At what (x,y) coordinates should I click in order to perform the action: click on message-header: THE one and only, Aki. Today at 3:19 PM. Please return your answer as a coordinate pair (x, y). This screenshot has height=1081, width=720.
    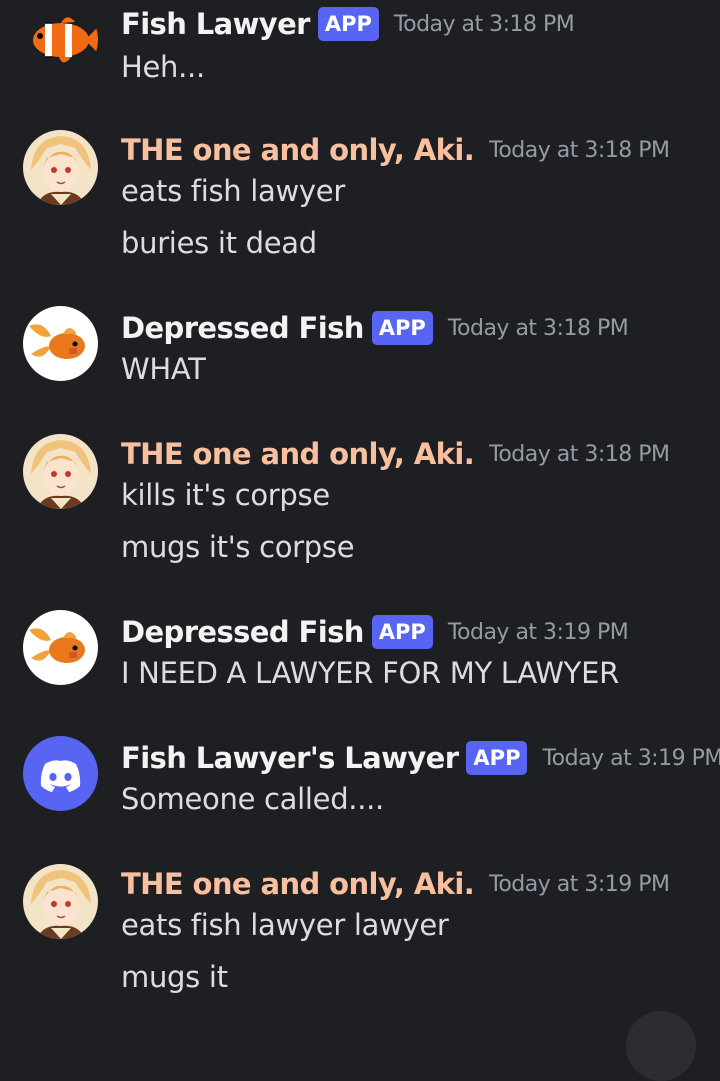
    Looking at the image, I should click on (395, 884).